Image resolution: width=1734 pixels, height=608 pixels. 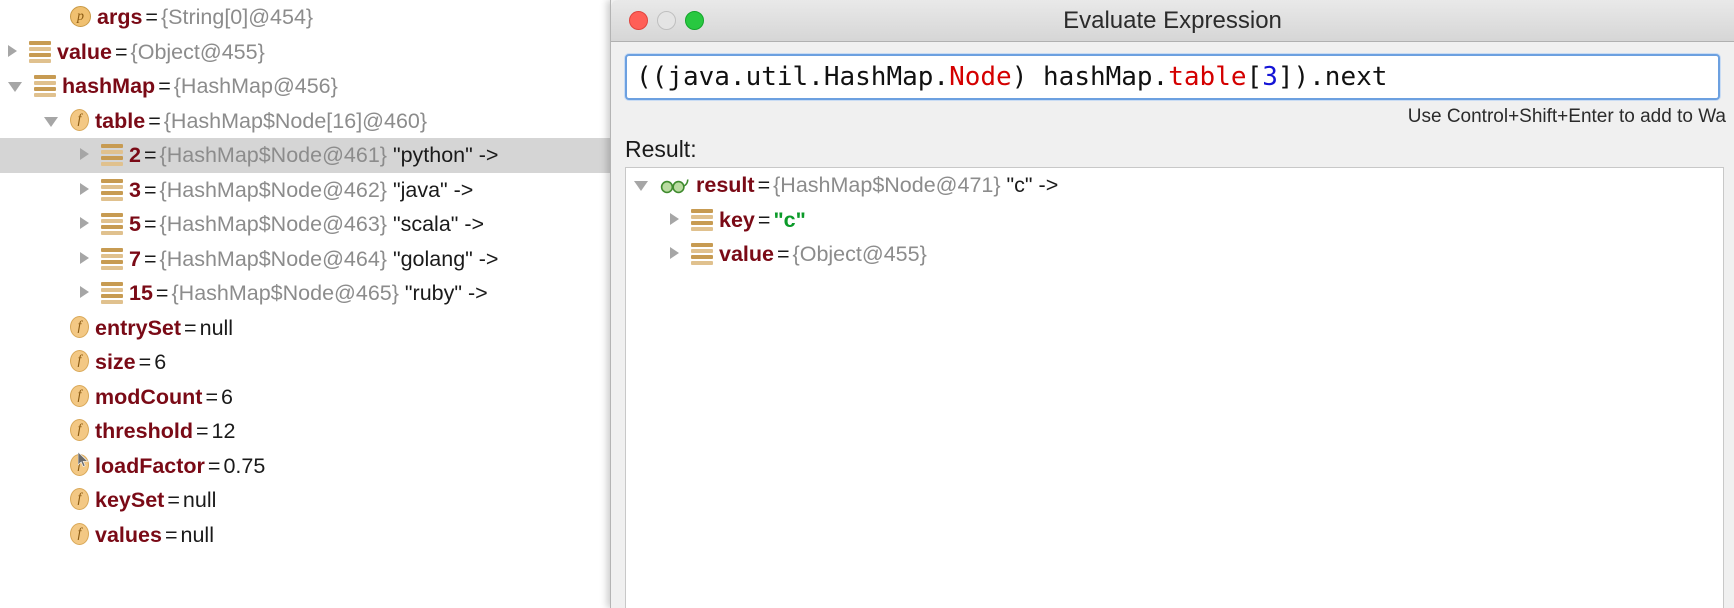 I want to click on minimize-button, so click(x=666, y=20).